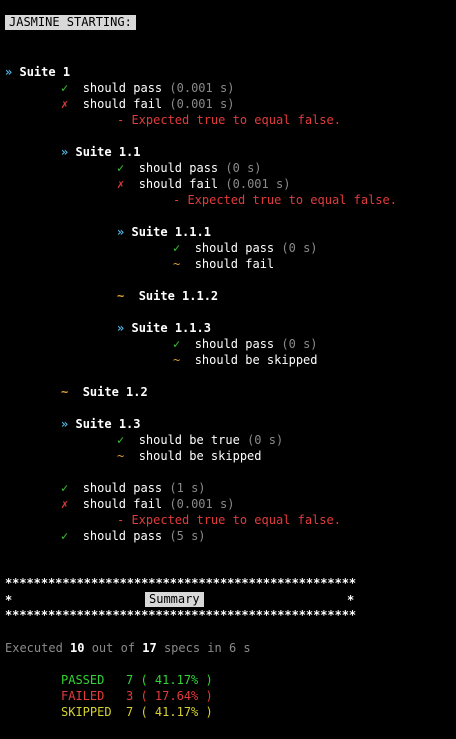 The height and width of the screenshot is (739, 456). Describe the element at coordinates (189, 440) in the screenshot. I see `spec-label: should be true` at that location.